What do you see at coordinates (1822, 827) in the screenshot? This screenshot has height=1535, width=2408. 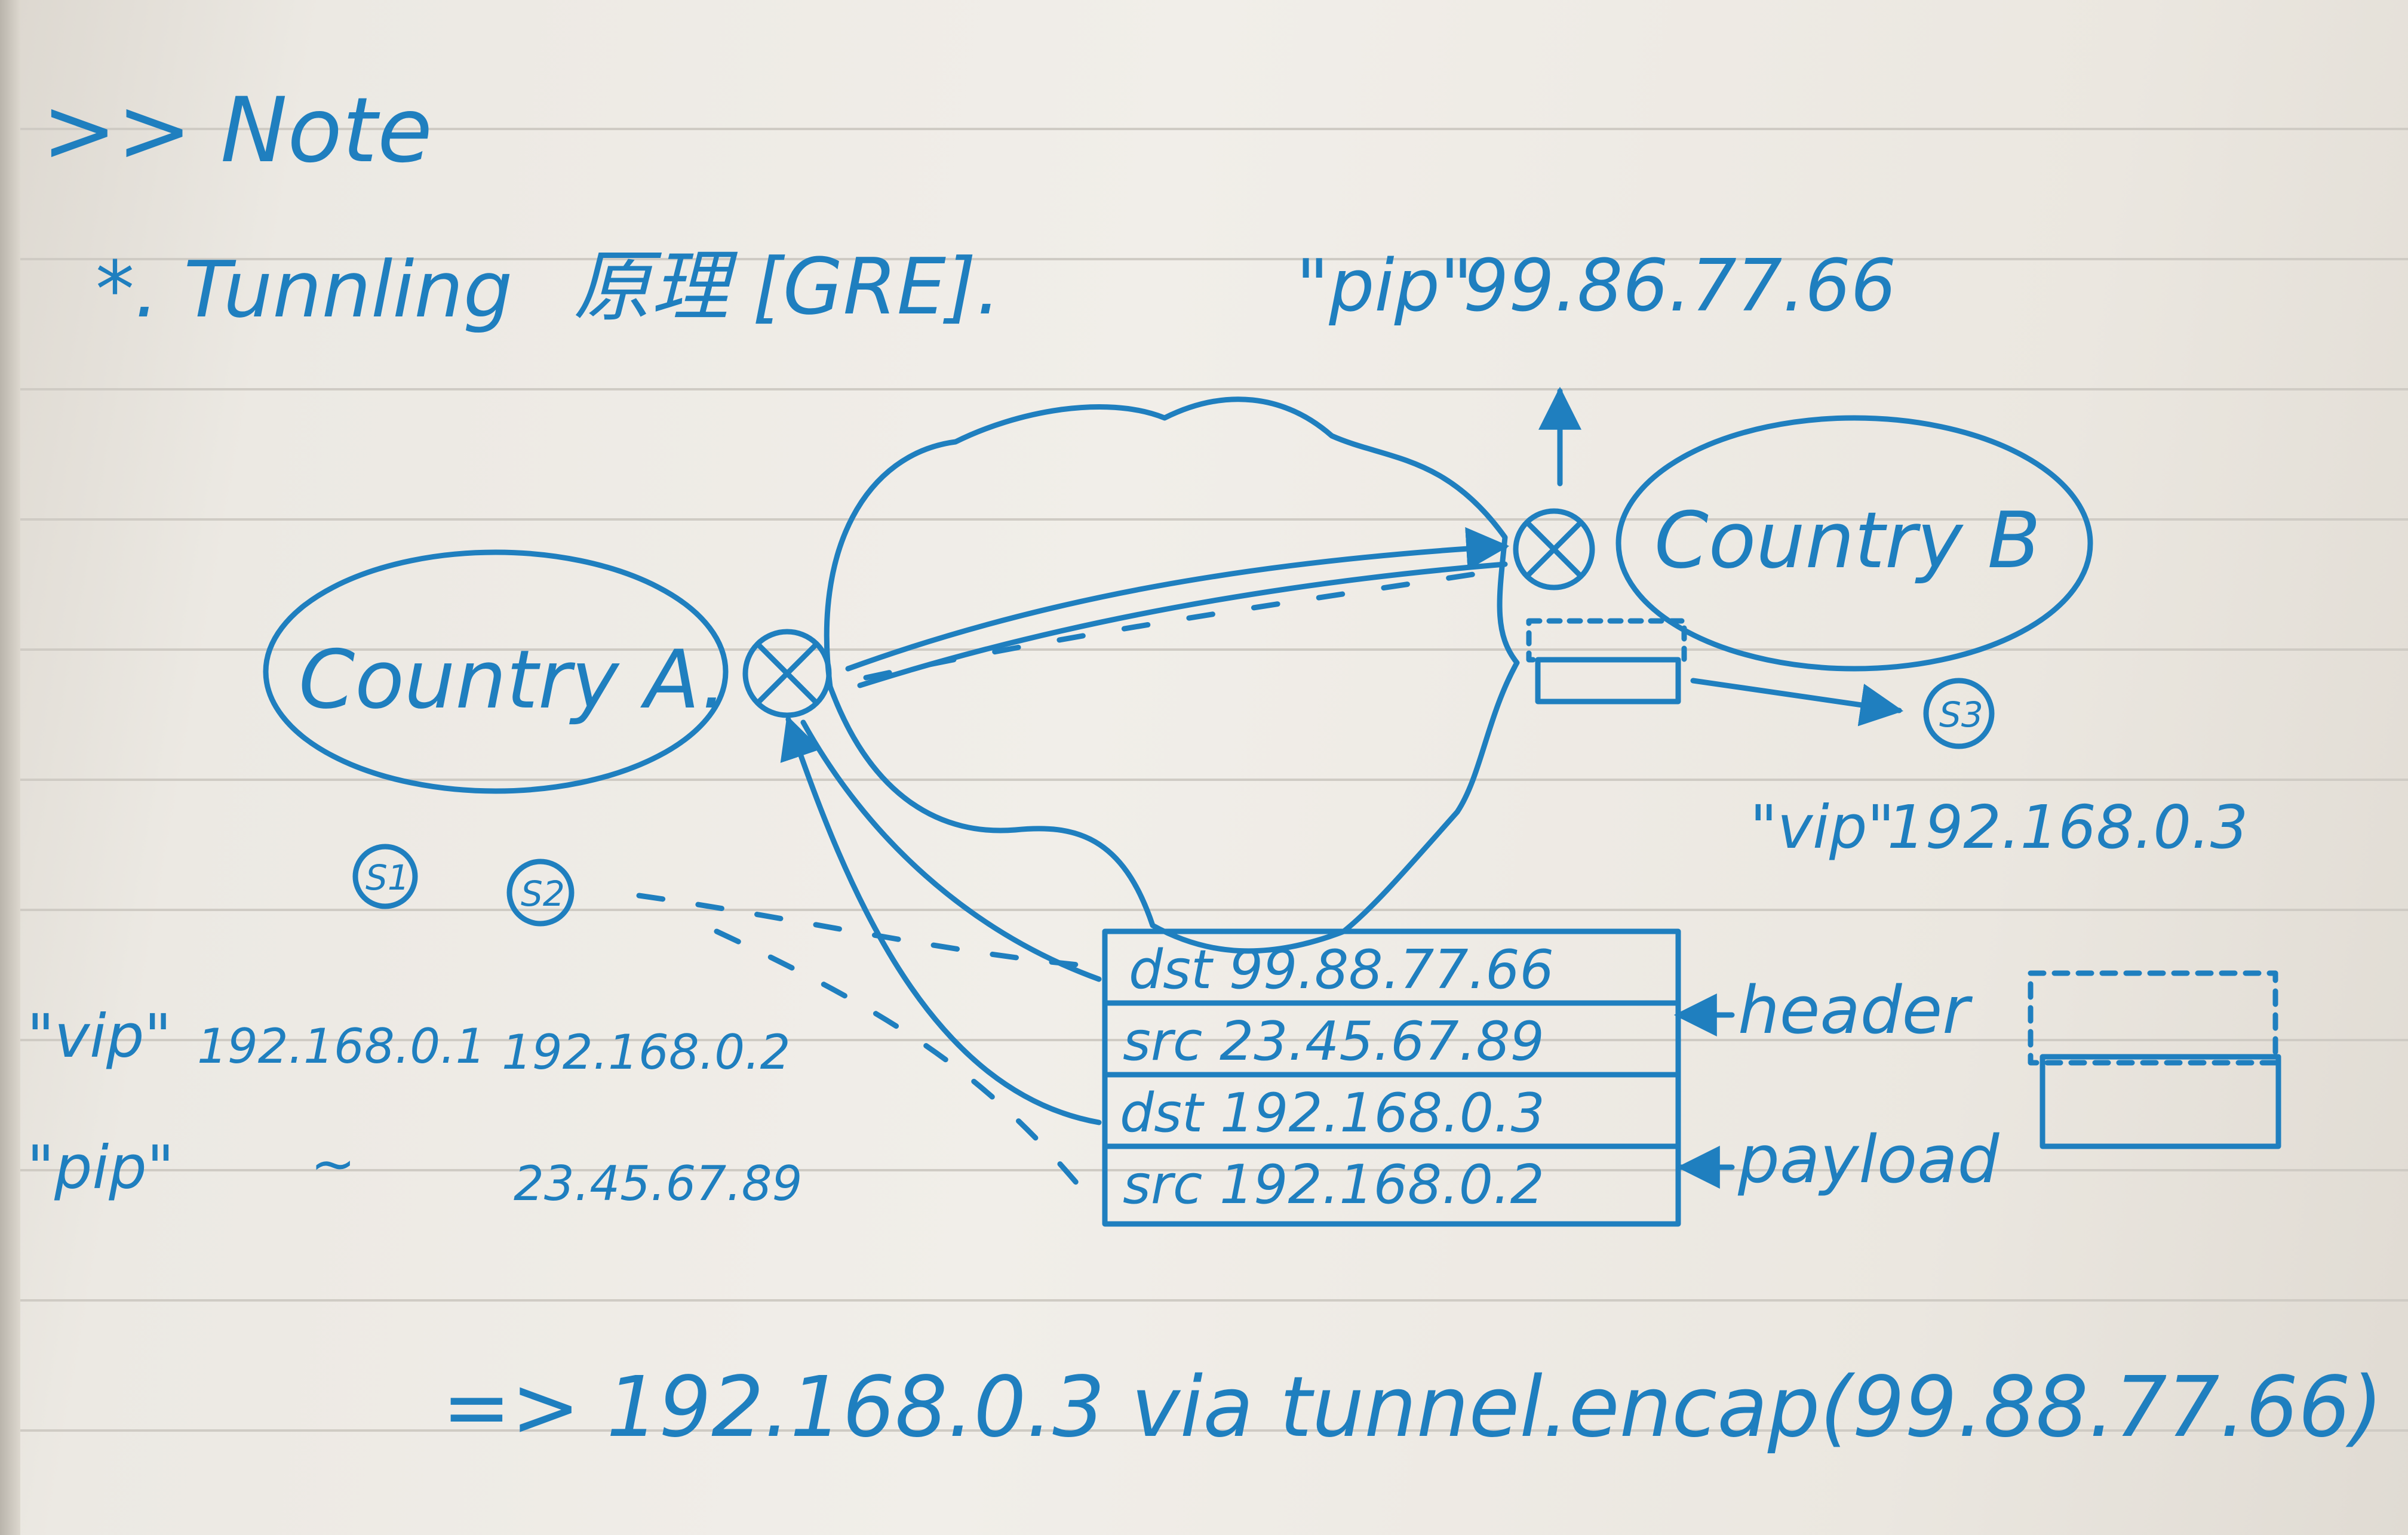 I see `vip-b-label: "vip"` at bounding box center [1822, 827].